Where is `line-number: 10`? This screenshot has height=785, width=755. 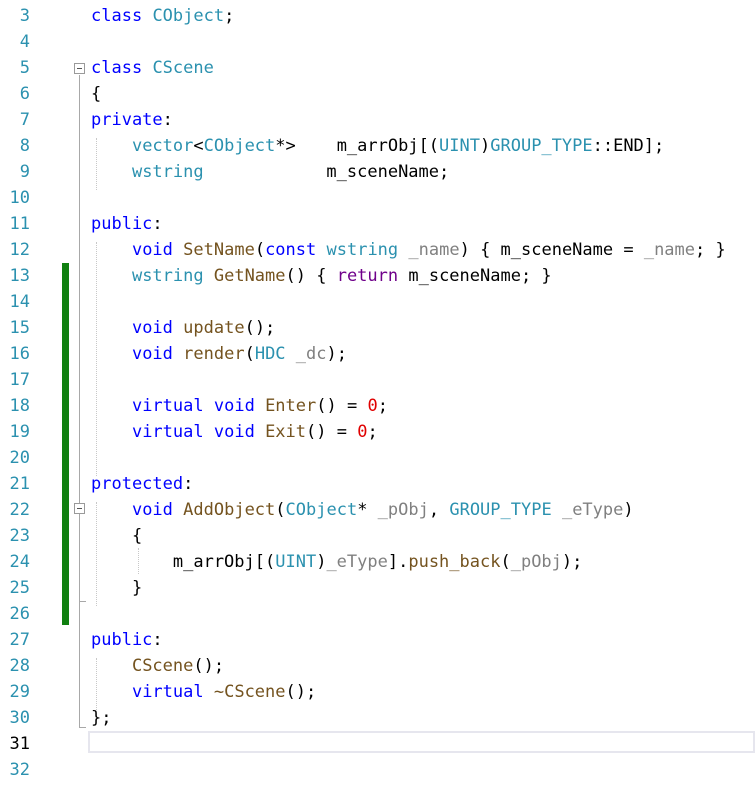
line-number: 10 is located at coordinates (19, 198).